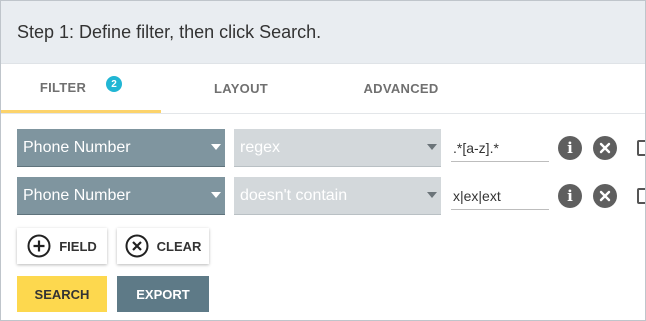  Describe the element at coordinates (260, 147) in the screenshot. I see `operator-select-value: regex` at that location.